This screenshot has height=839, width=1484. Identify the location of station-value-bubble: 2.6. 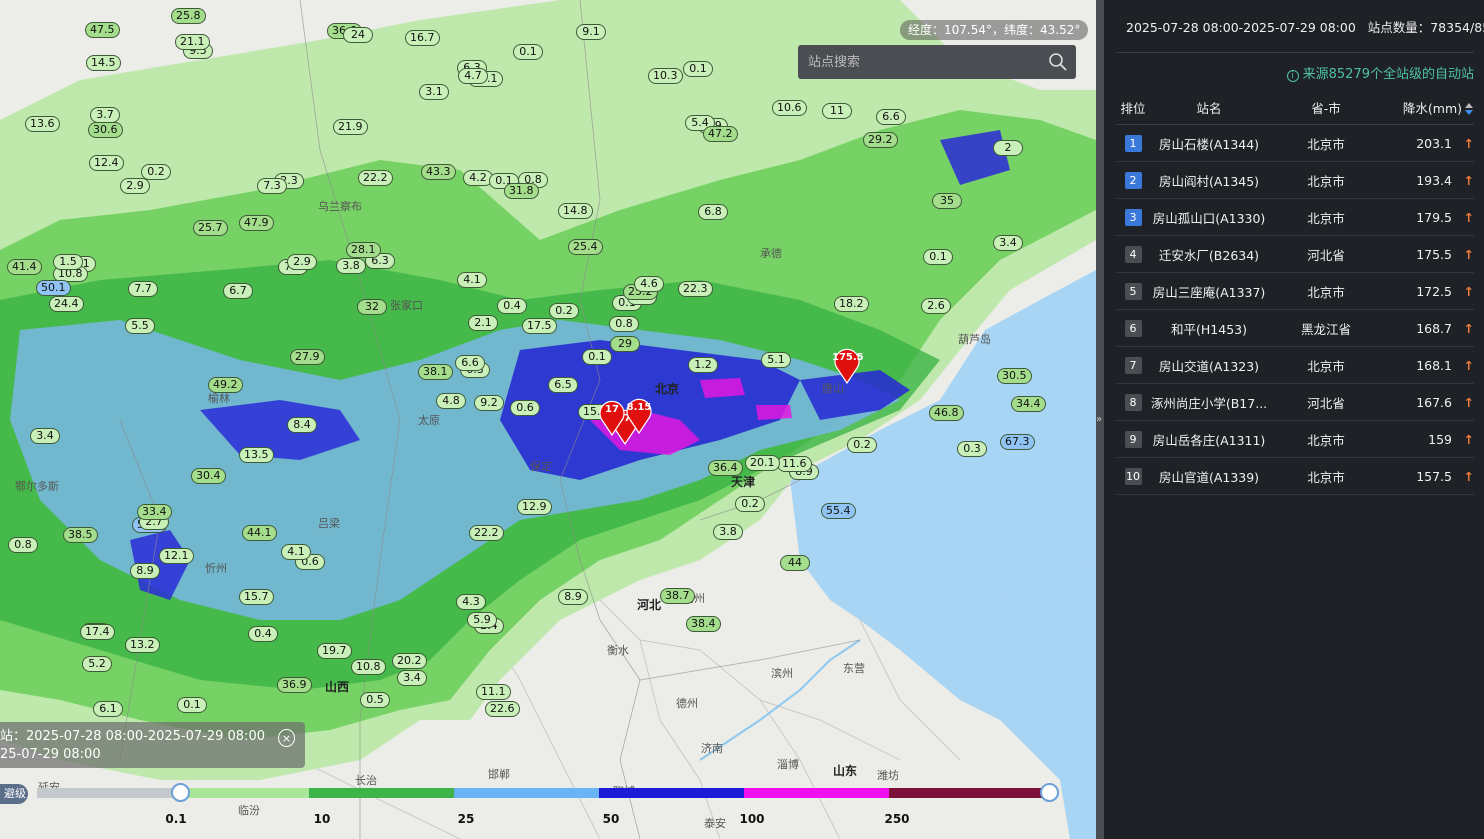
(936, 306).